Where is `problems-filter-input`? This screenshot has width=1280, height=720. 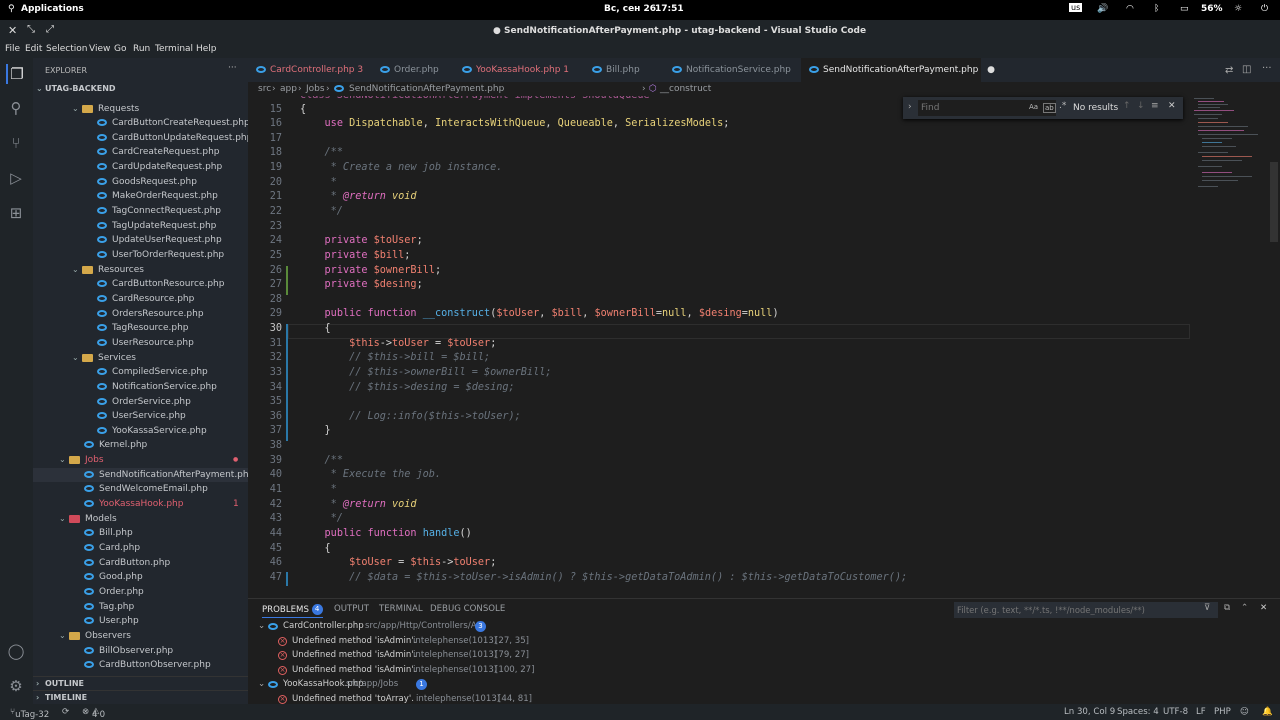
problems-filter-input is located at coordinates (1086, 610).